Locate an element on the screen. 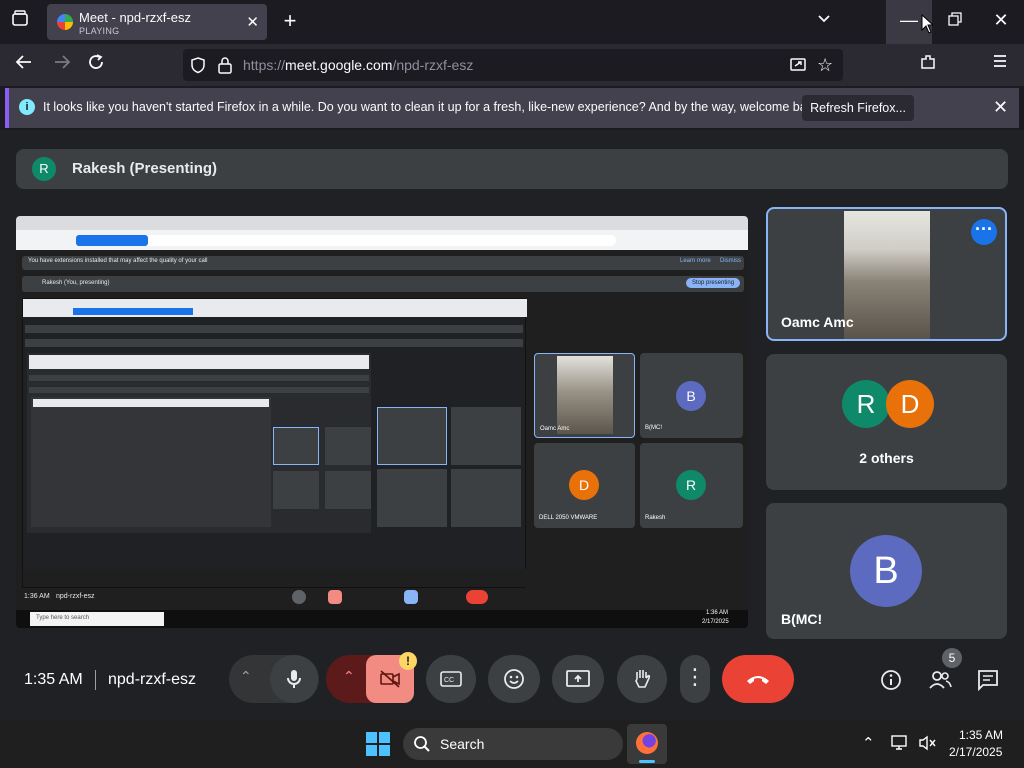 The image size is (1024, 768). taskbar-search-box: Search is located at coordinates (513, 744).